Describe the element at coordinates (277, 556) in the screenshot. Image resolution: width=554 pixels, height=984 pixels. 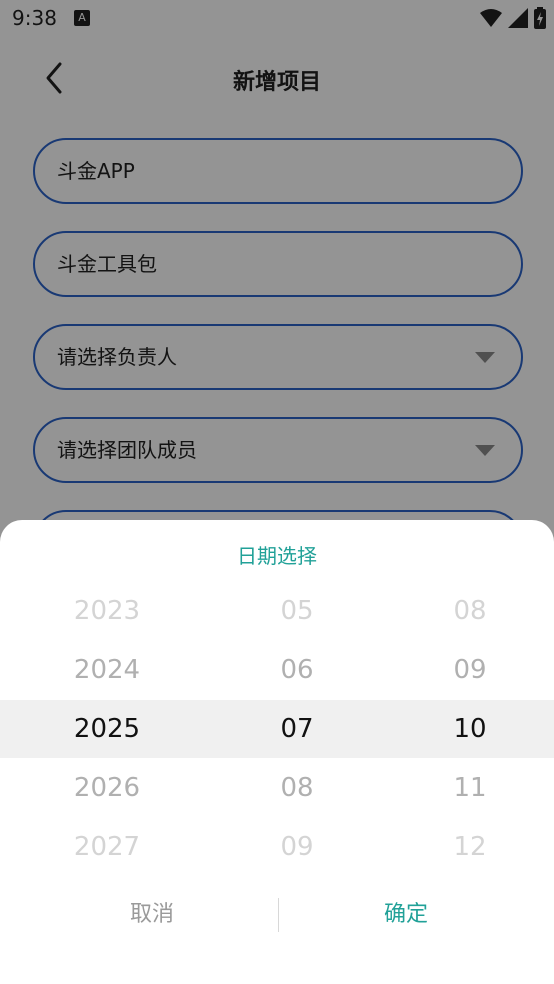
I see `picker-title: 日期选择` at that location.